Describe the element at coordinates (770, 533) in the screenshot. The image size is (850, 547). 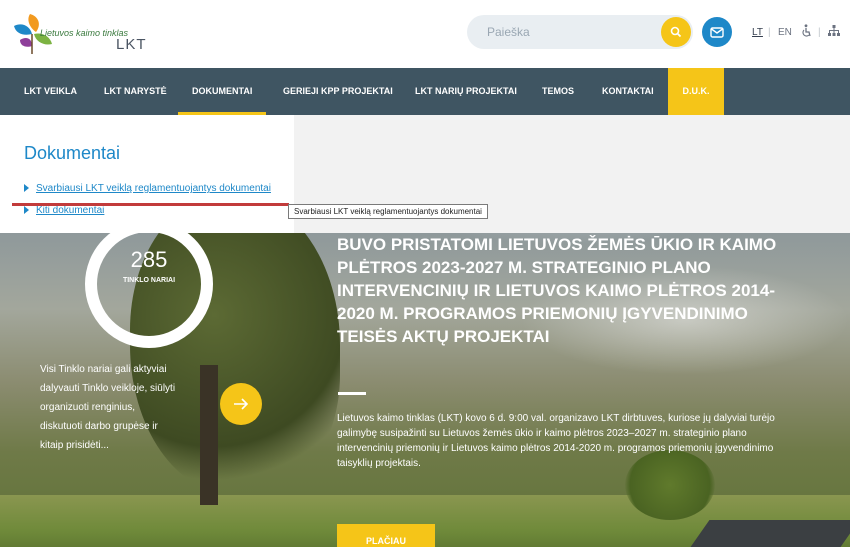
I see `hero-road` at that location.